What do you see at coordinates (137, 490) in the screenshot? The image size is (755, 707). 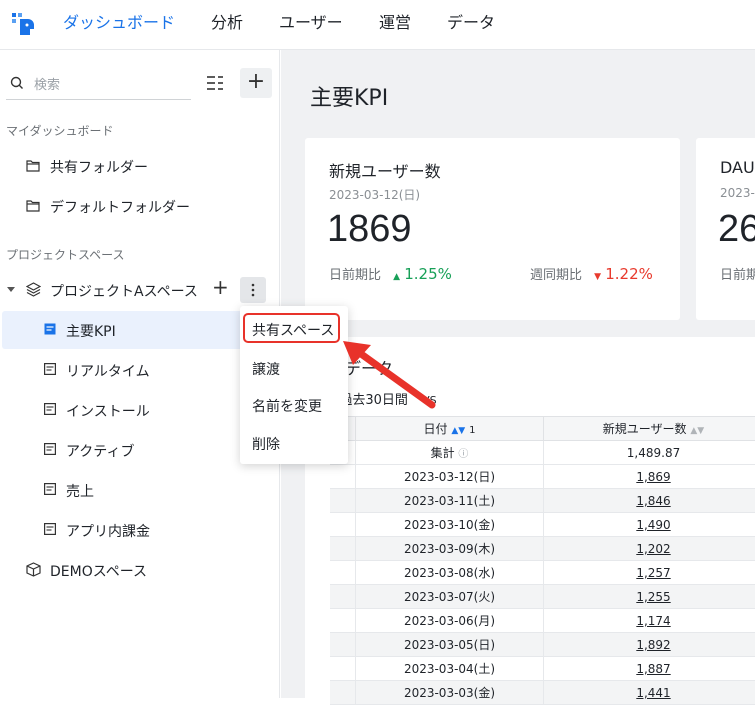 I see `page-sales: 売上` at bounding box center [137, 490].